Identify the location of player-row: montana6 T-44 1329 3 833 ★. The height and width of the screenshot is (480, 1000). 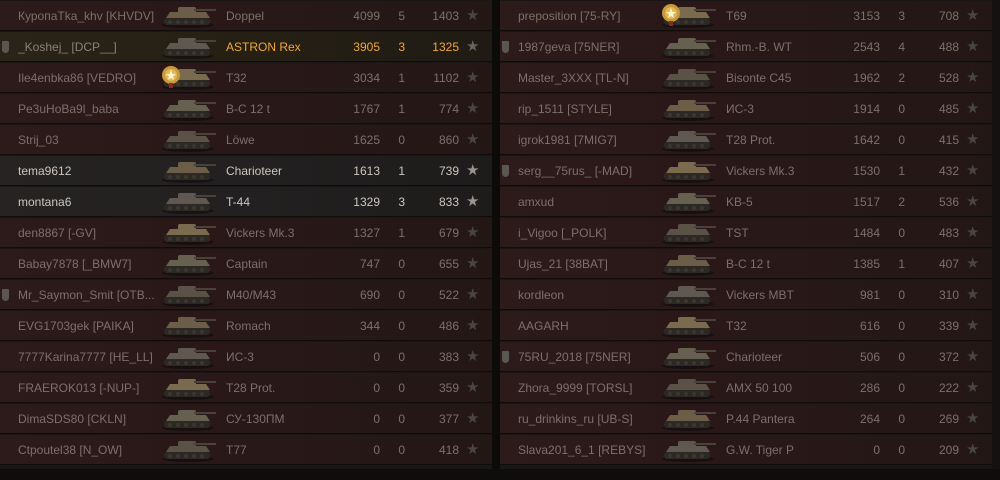
(246, 202).